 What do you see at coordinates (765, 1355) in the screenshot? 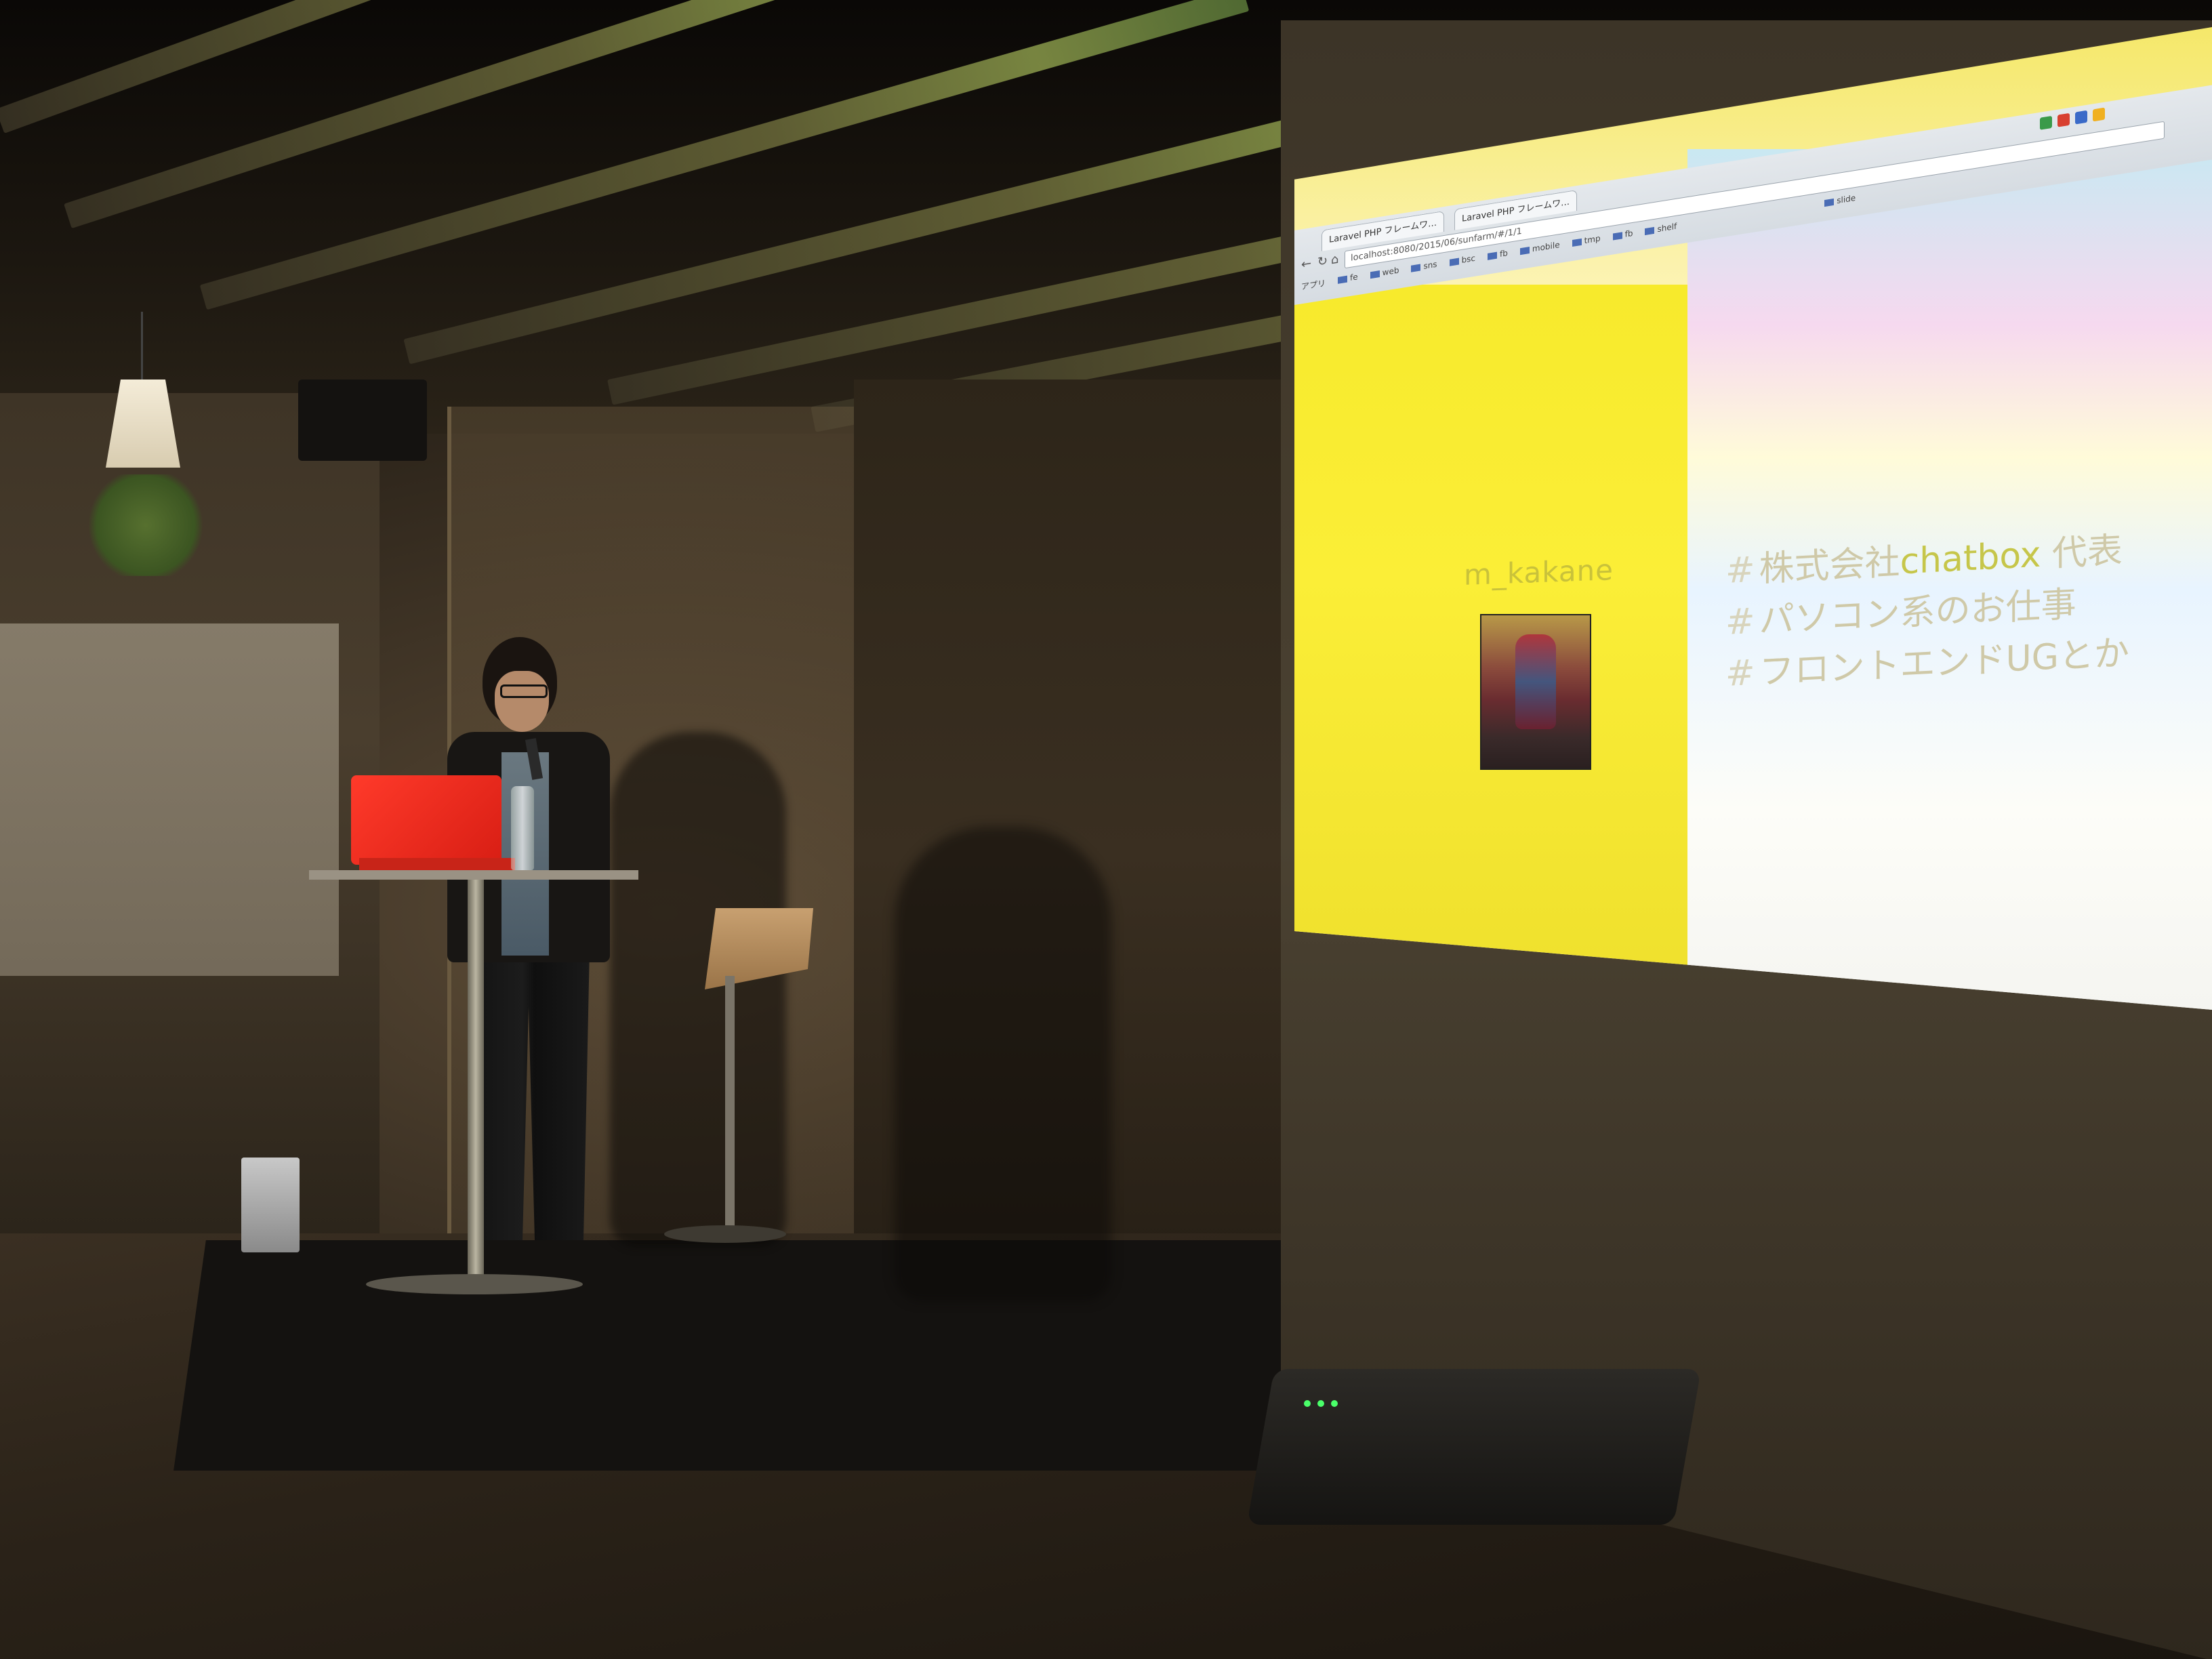
I see `stage-platform` at bounding box center [765, 1355].